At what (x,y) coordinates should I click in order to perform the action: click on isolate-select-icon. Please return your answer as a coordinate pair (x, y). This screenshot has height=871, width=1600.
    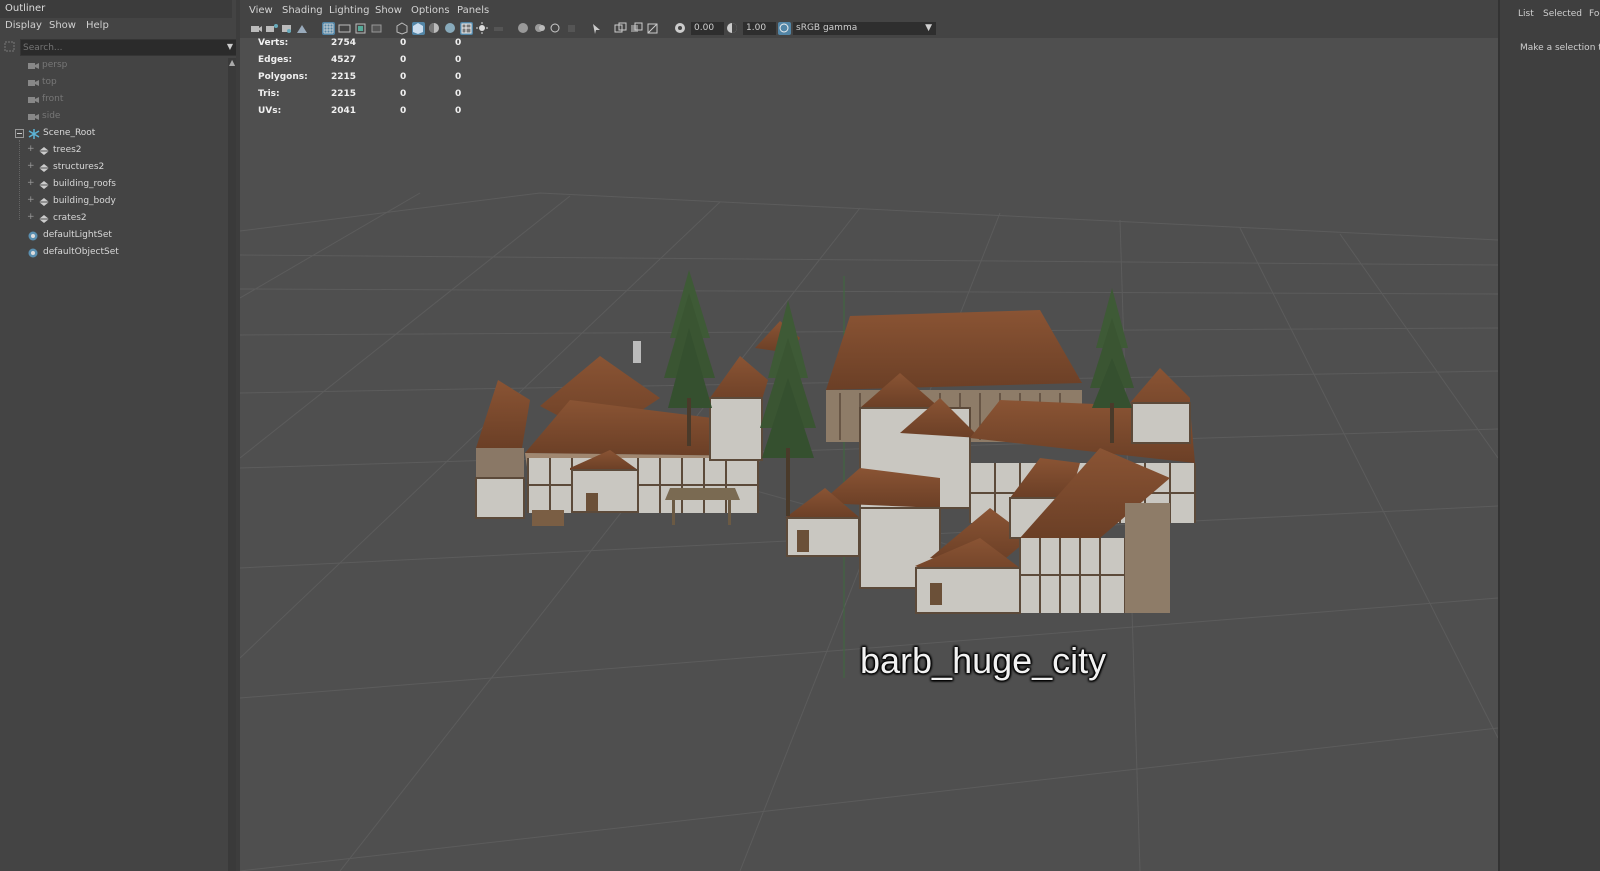
    Looking at the image, I should click on (596, 28).